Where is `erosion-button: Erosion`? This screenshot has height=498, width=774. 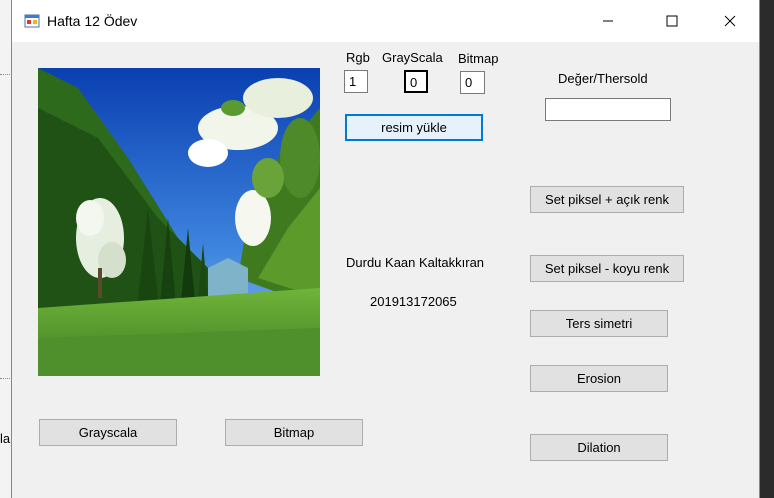 erosion-button: Erosion is located at coordinates (599, 378).